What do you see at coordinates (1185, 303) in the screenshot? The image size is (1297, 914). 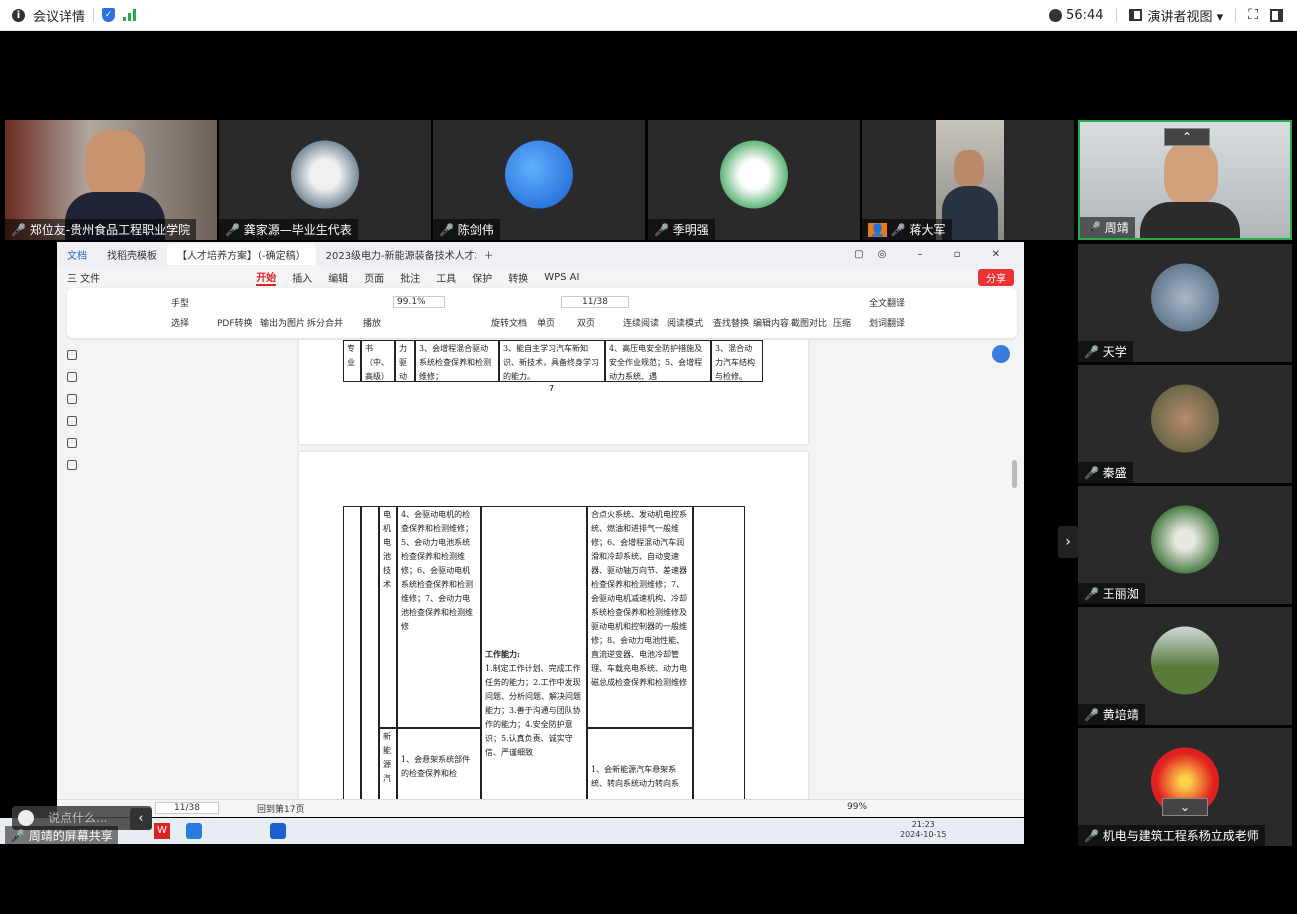 I see `sidebar-participant: 🎤 天学` at bounding box center [1185, 303].